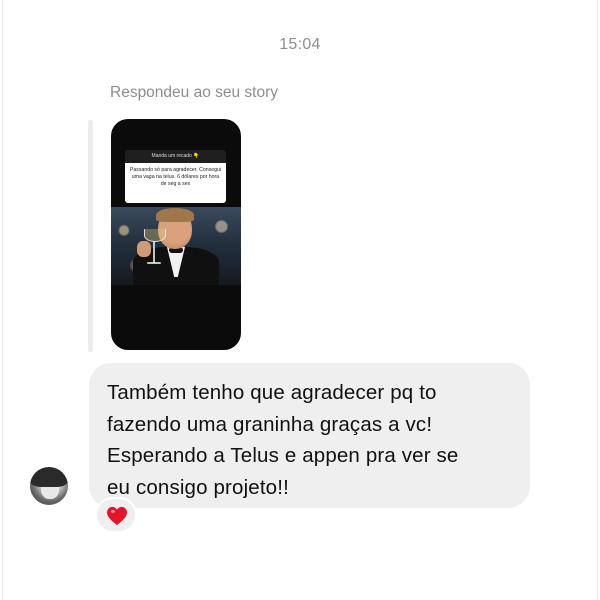 Image resolution: width=600 pixels, height=600 pixels. What do you see at coordinates (154, 252) in the screenshot?
I see `glass-stem` at bounding box center [154, 252].